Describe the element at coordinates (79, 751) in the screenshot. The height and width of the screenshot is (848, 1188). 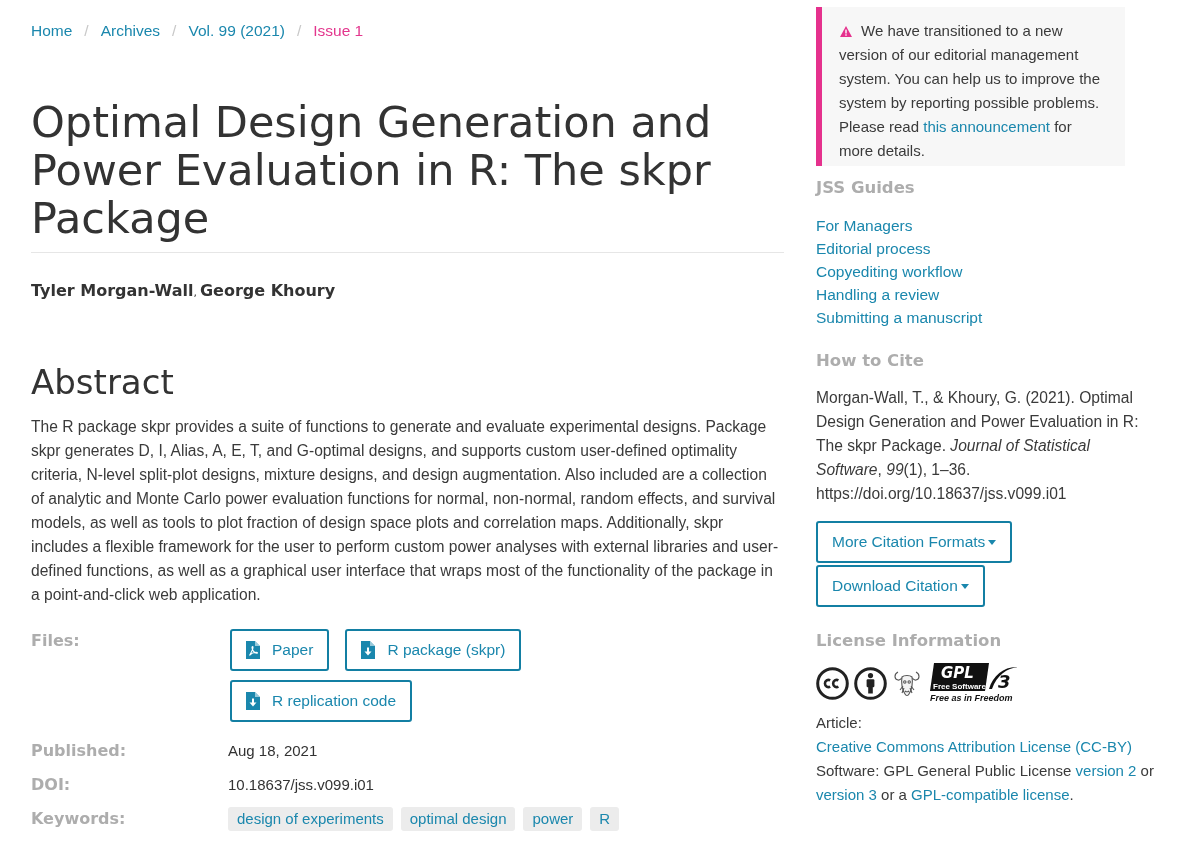
I see `detail-label: Published:` at that location.